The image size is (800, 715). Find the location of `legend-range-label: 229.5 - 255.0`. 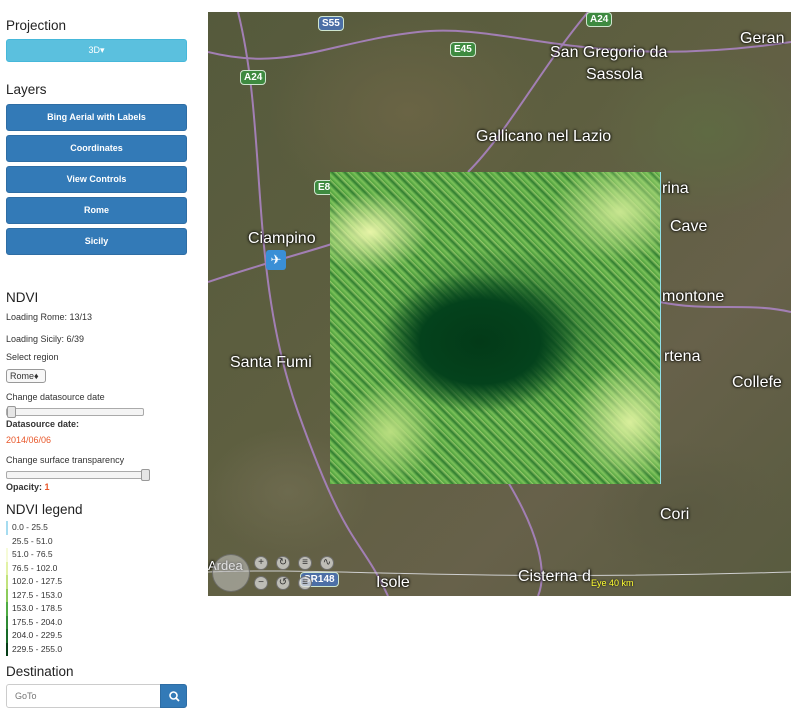

legend-range-label: 229.5 - 255.0 is located at coordinates (37, 648).